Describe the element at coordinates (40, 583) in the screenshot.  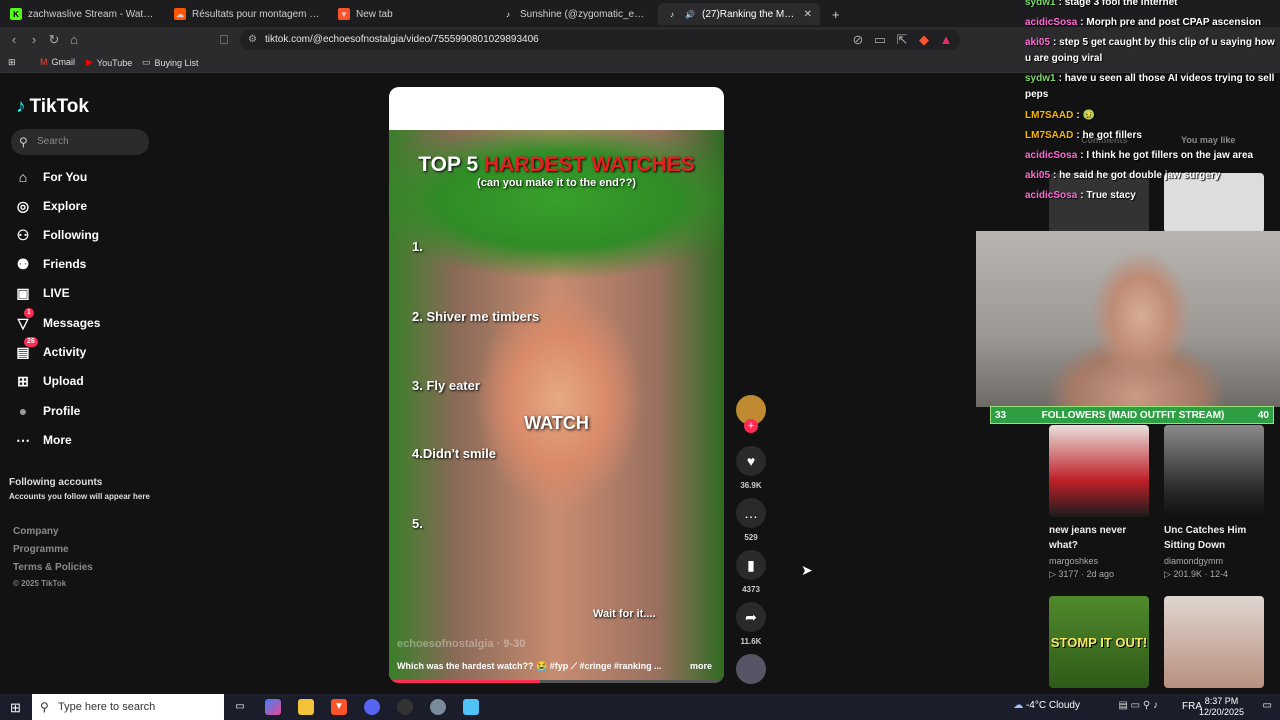
I see `footer-copyright: © 2025 TikTok` at that location.